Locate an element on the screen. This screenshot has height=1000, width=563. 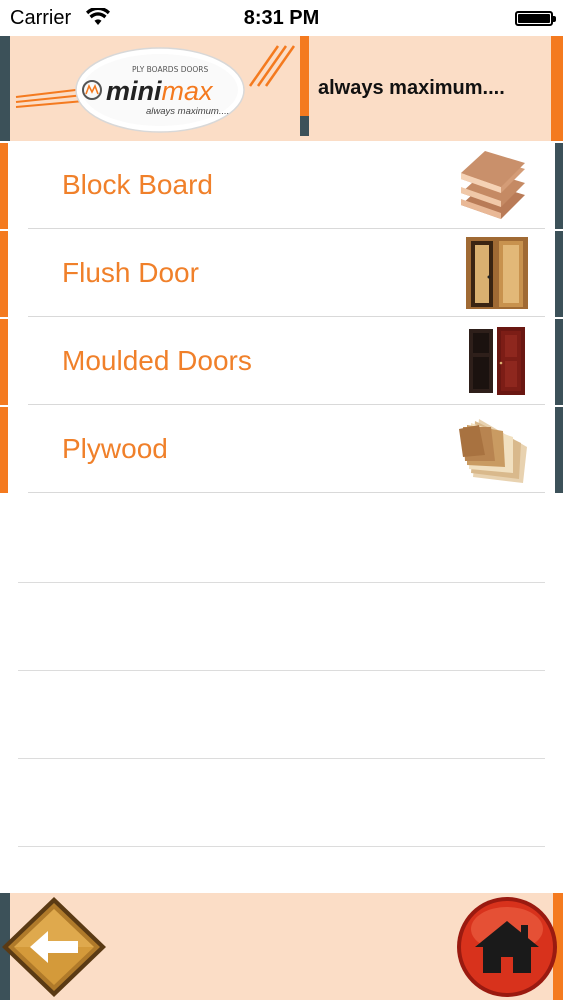
list-item-label: Plywood is located at coordinates (115, 448).